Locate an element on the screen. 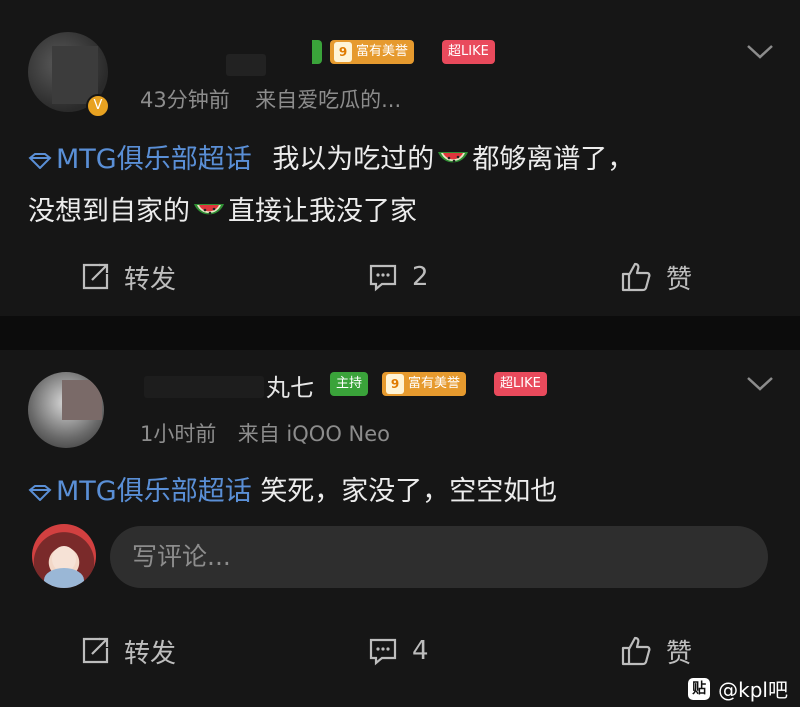  my-avatar is located at coordinates (64, 556).